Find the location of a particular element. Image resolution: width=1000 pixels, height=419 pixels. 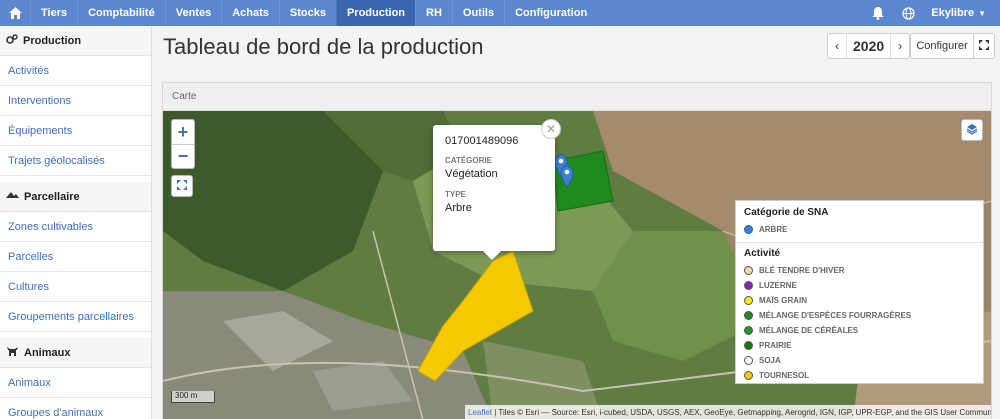

sidebar-section-label: Parcellaire is located at coordinates (52, 196).